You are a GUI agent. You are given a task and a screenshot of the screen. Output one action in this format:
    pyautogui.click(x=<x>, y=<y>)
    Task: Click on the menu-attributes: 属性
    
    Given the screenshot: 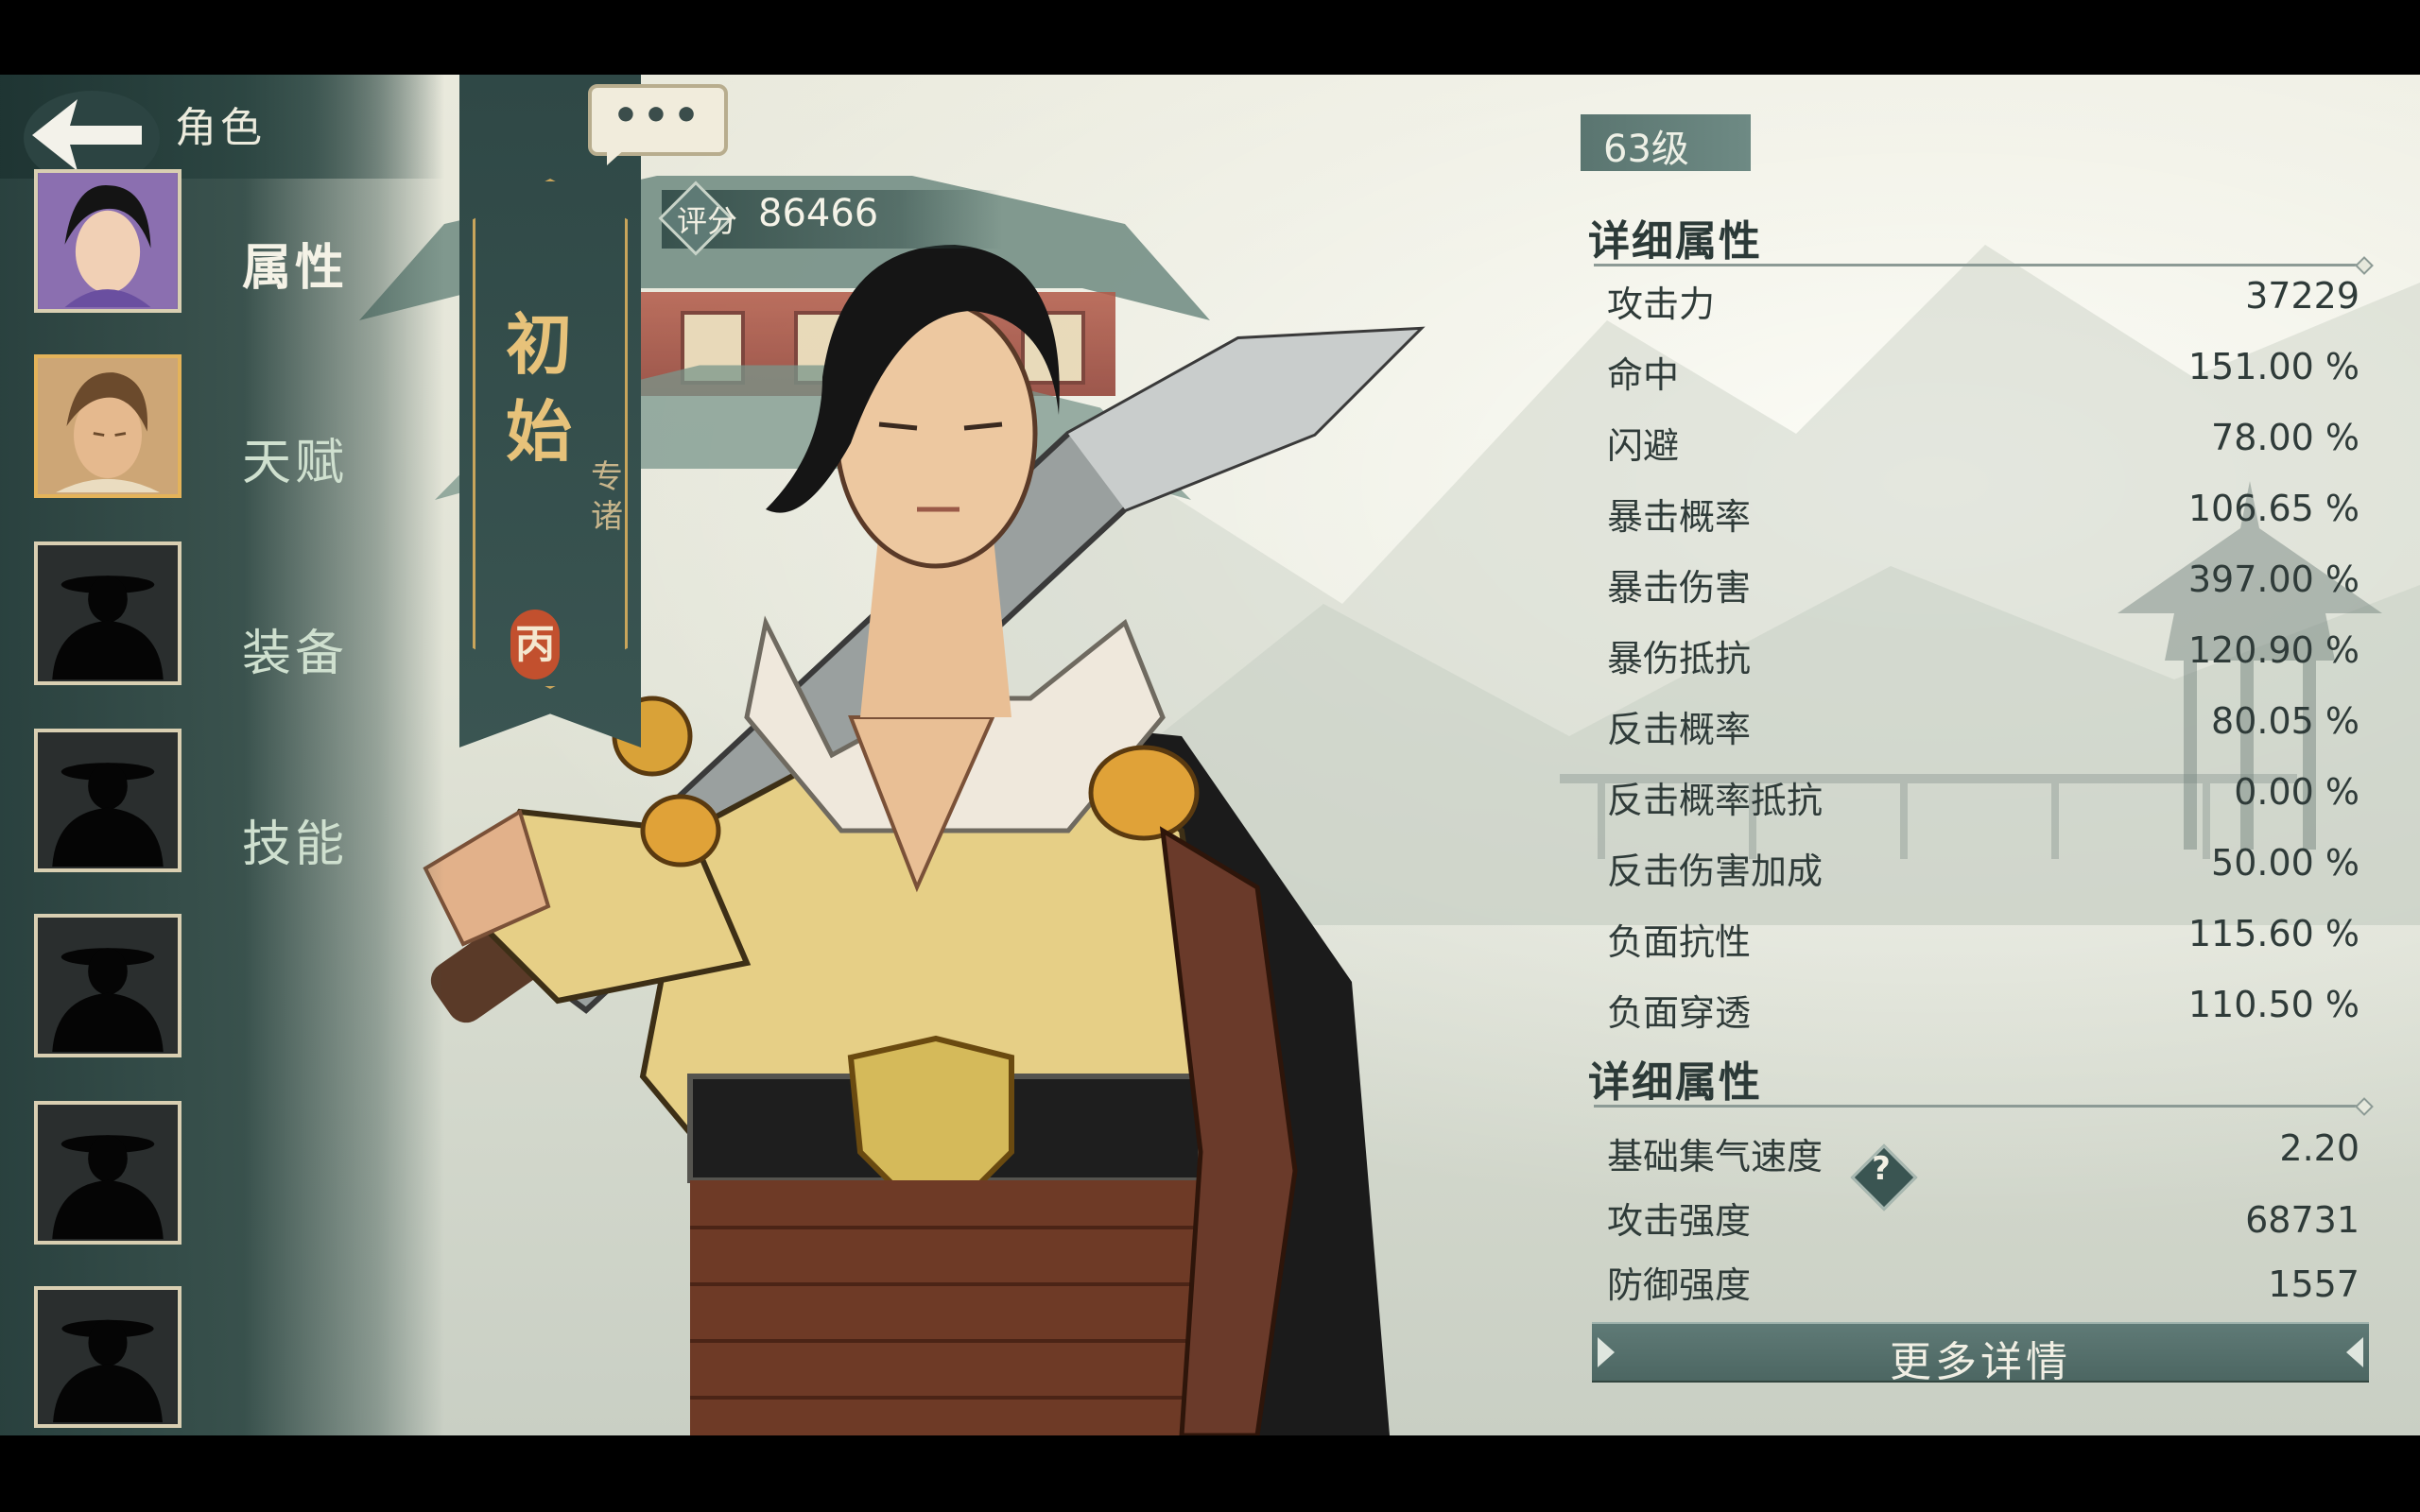 What is the action you would take?
    pyautogui.click(x=295, y=263)
    